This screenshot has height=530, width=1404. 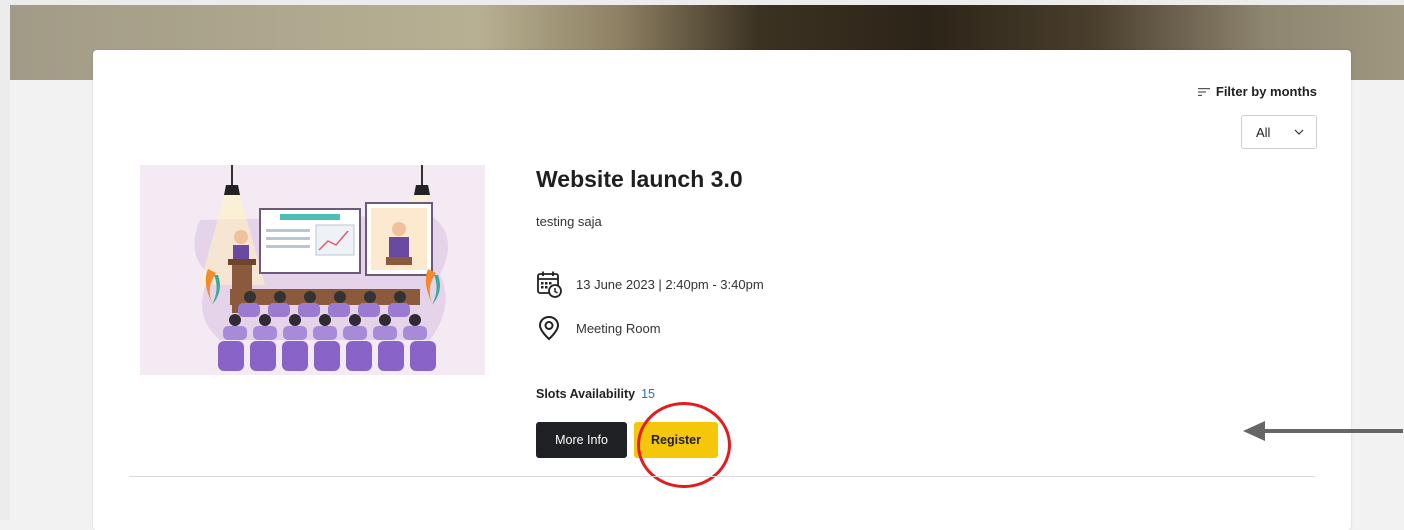 What do you see at coordinates (581, 440) in the screenshot?
I see `more-info-button: More Info` at bounding box center [581, 440].